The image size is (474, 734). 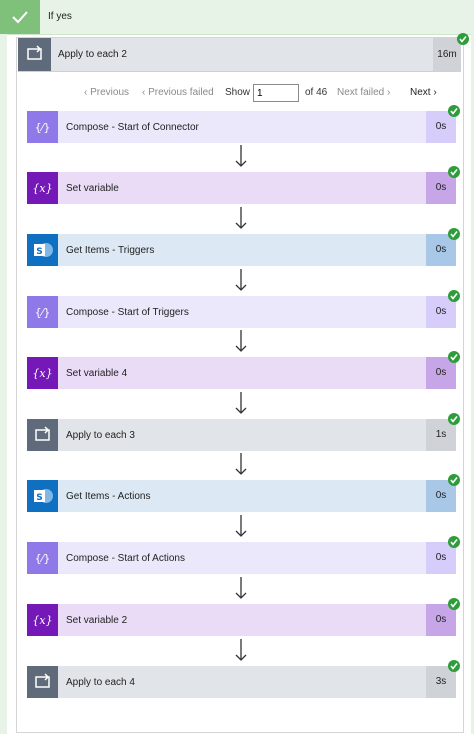 What do you see at coordinates (241, 373) in the screenshot?
I see `step-set-variable-4: {x} Set variable 4 0s` at bounding box center [241, 373].